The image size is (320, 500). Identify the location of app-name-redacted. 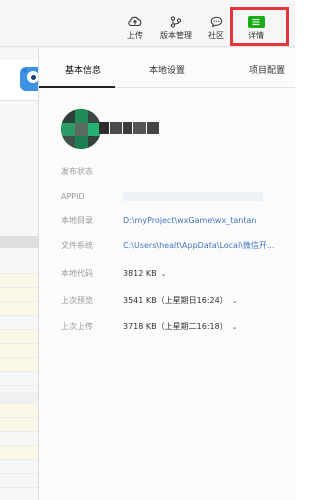
(132, 128).